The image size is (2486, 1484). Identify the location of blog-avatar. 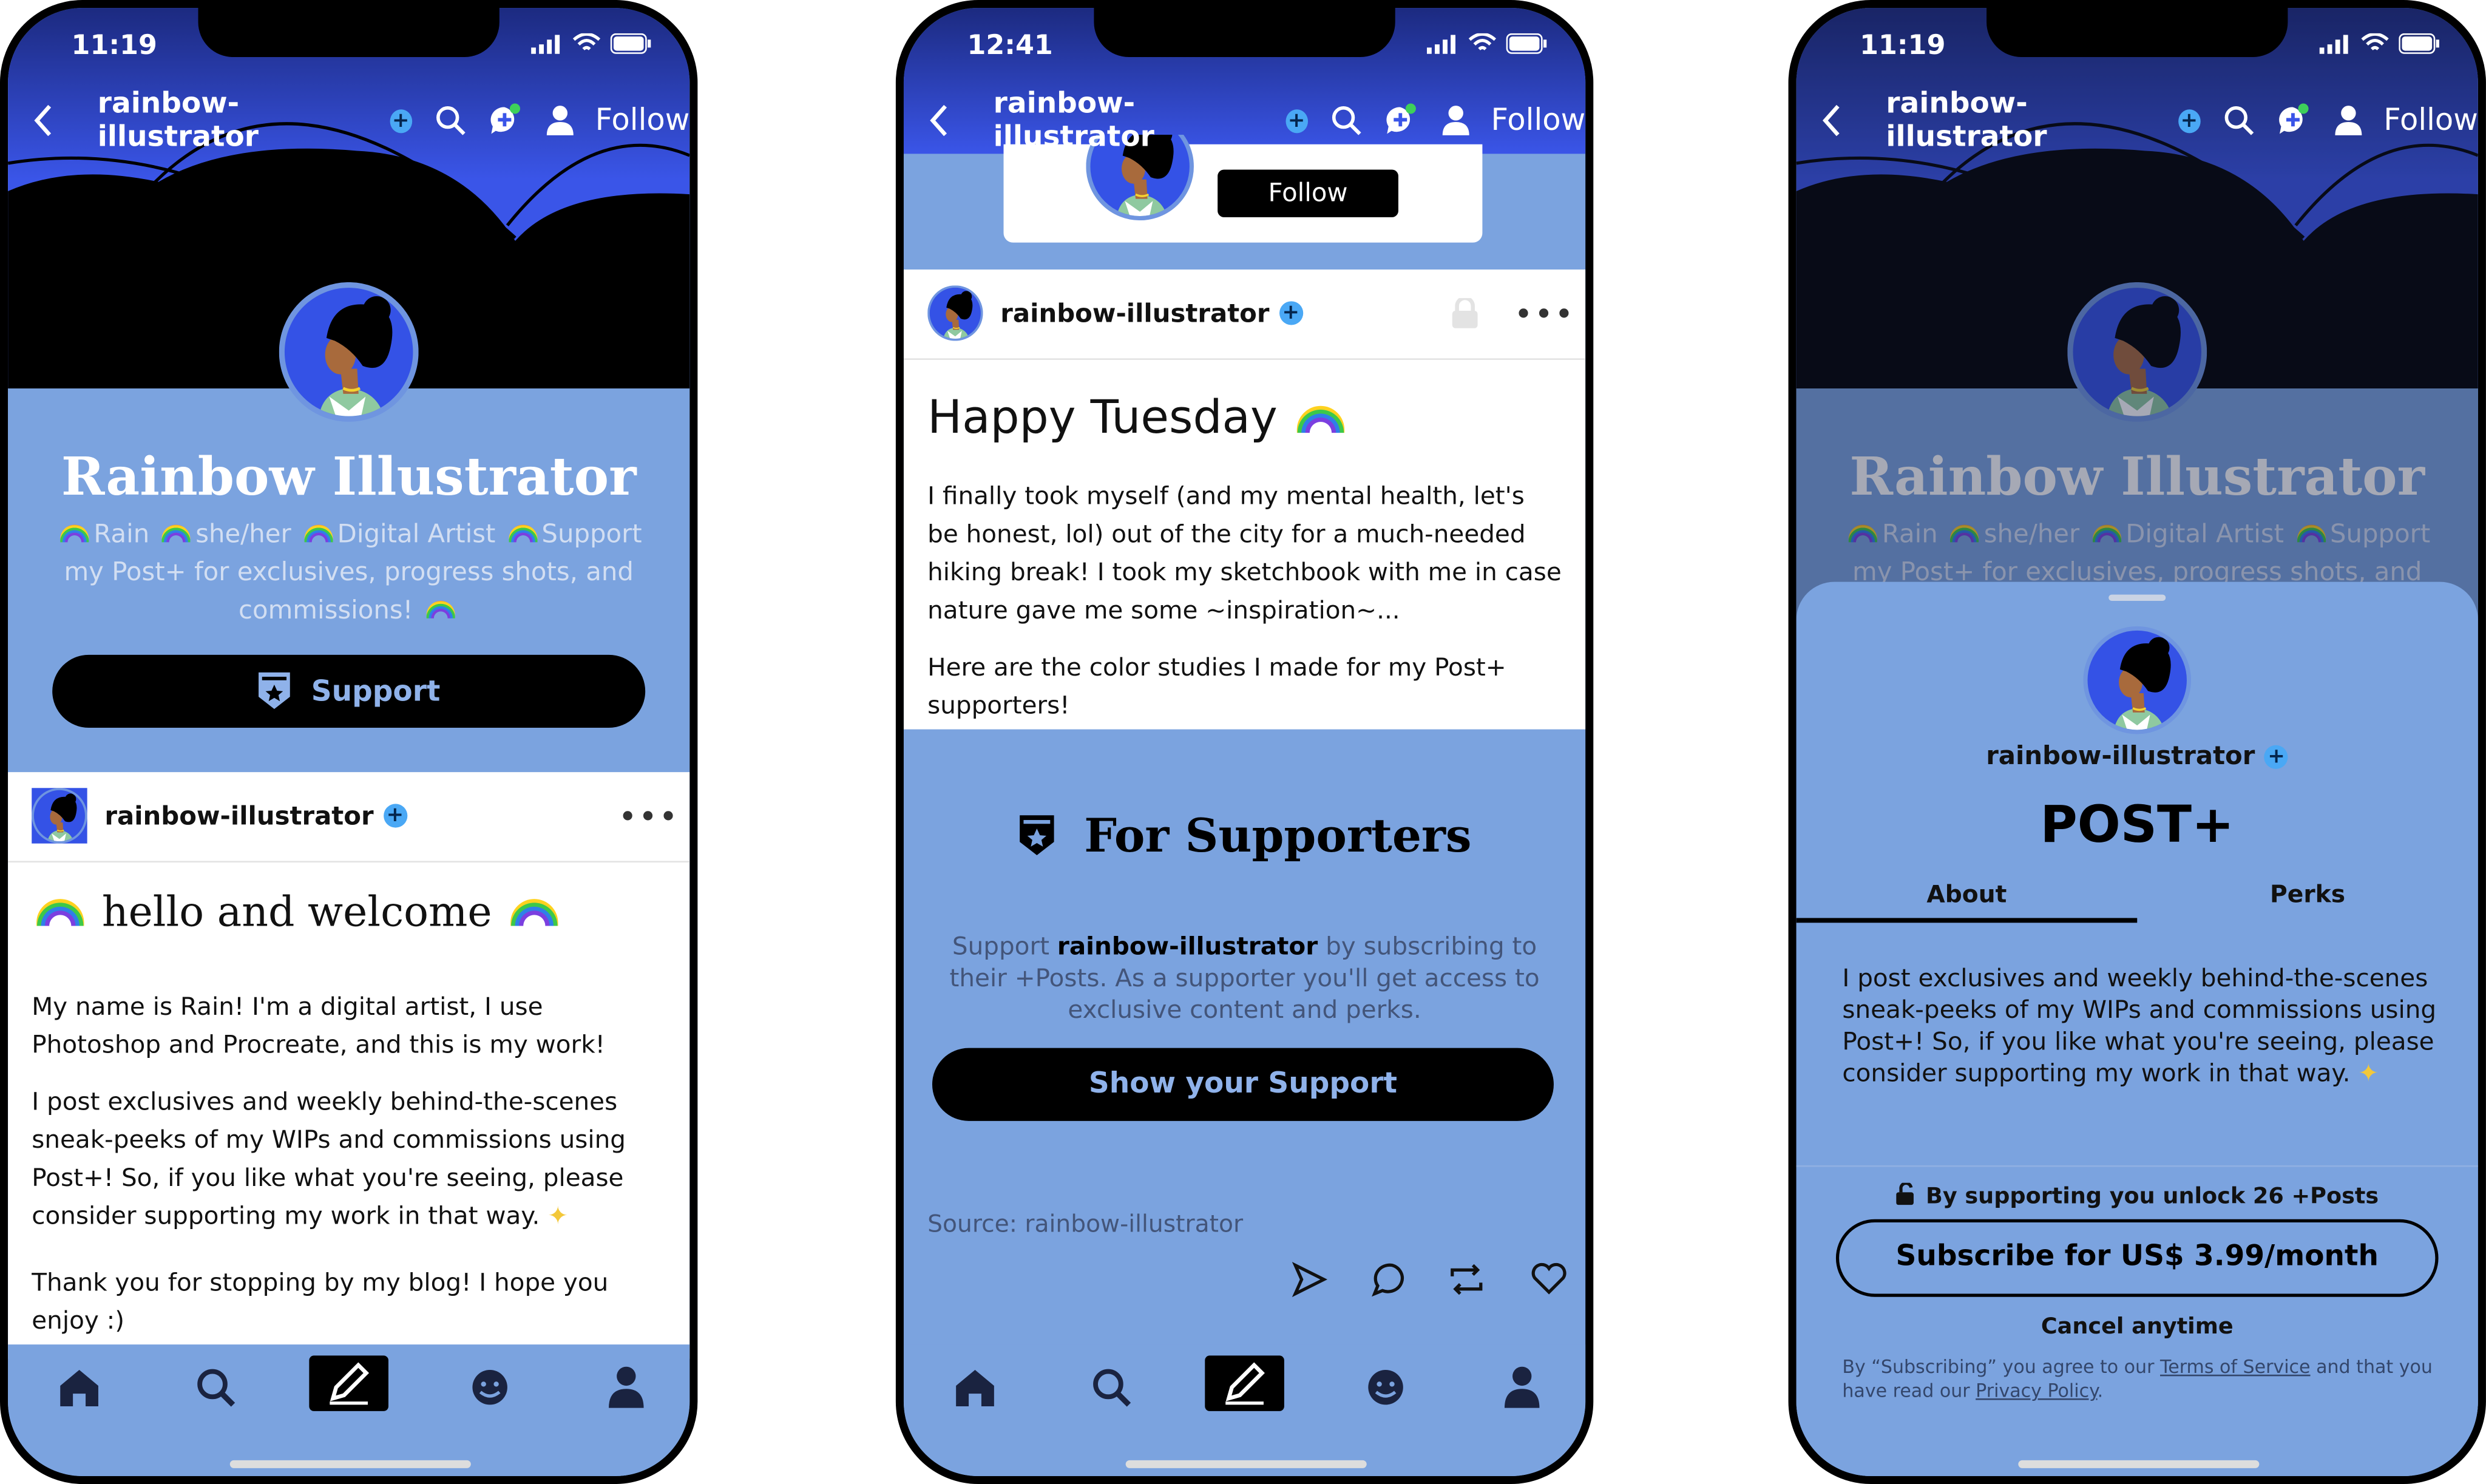
(349, 355).